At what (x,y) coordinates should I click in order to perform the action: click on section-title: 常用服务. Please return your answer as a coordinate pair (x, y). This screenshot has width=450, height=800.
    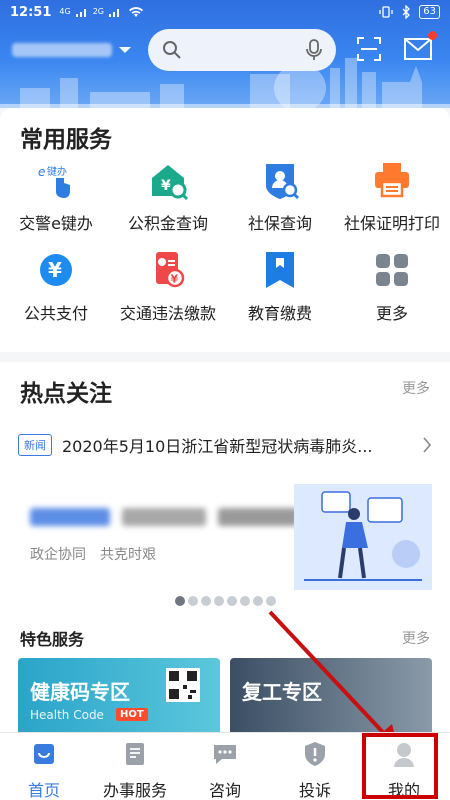
    Looking at the image, I should click on (66, 140).